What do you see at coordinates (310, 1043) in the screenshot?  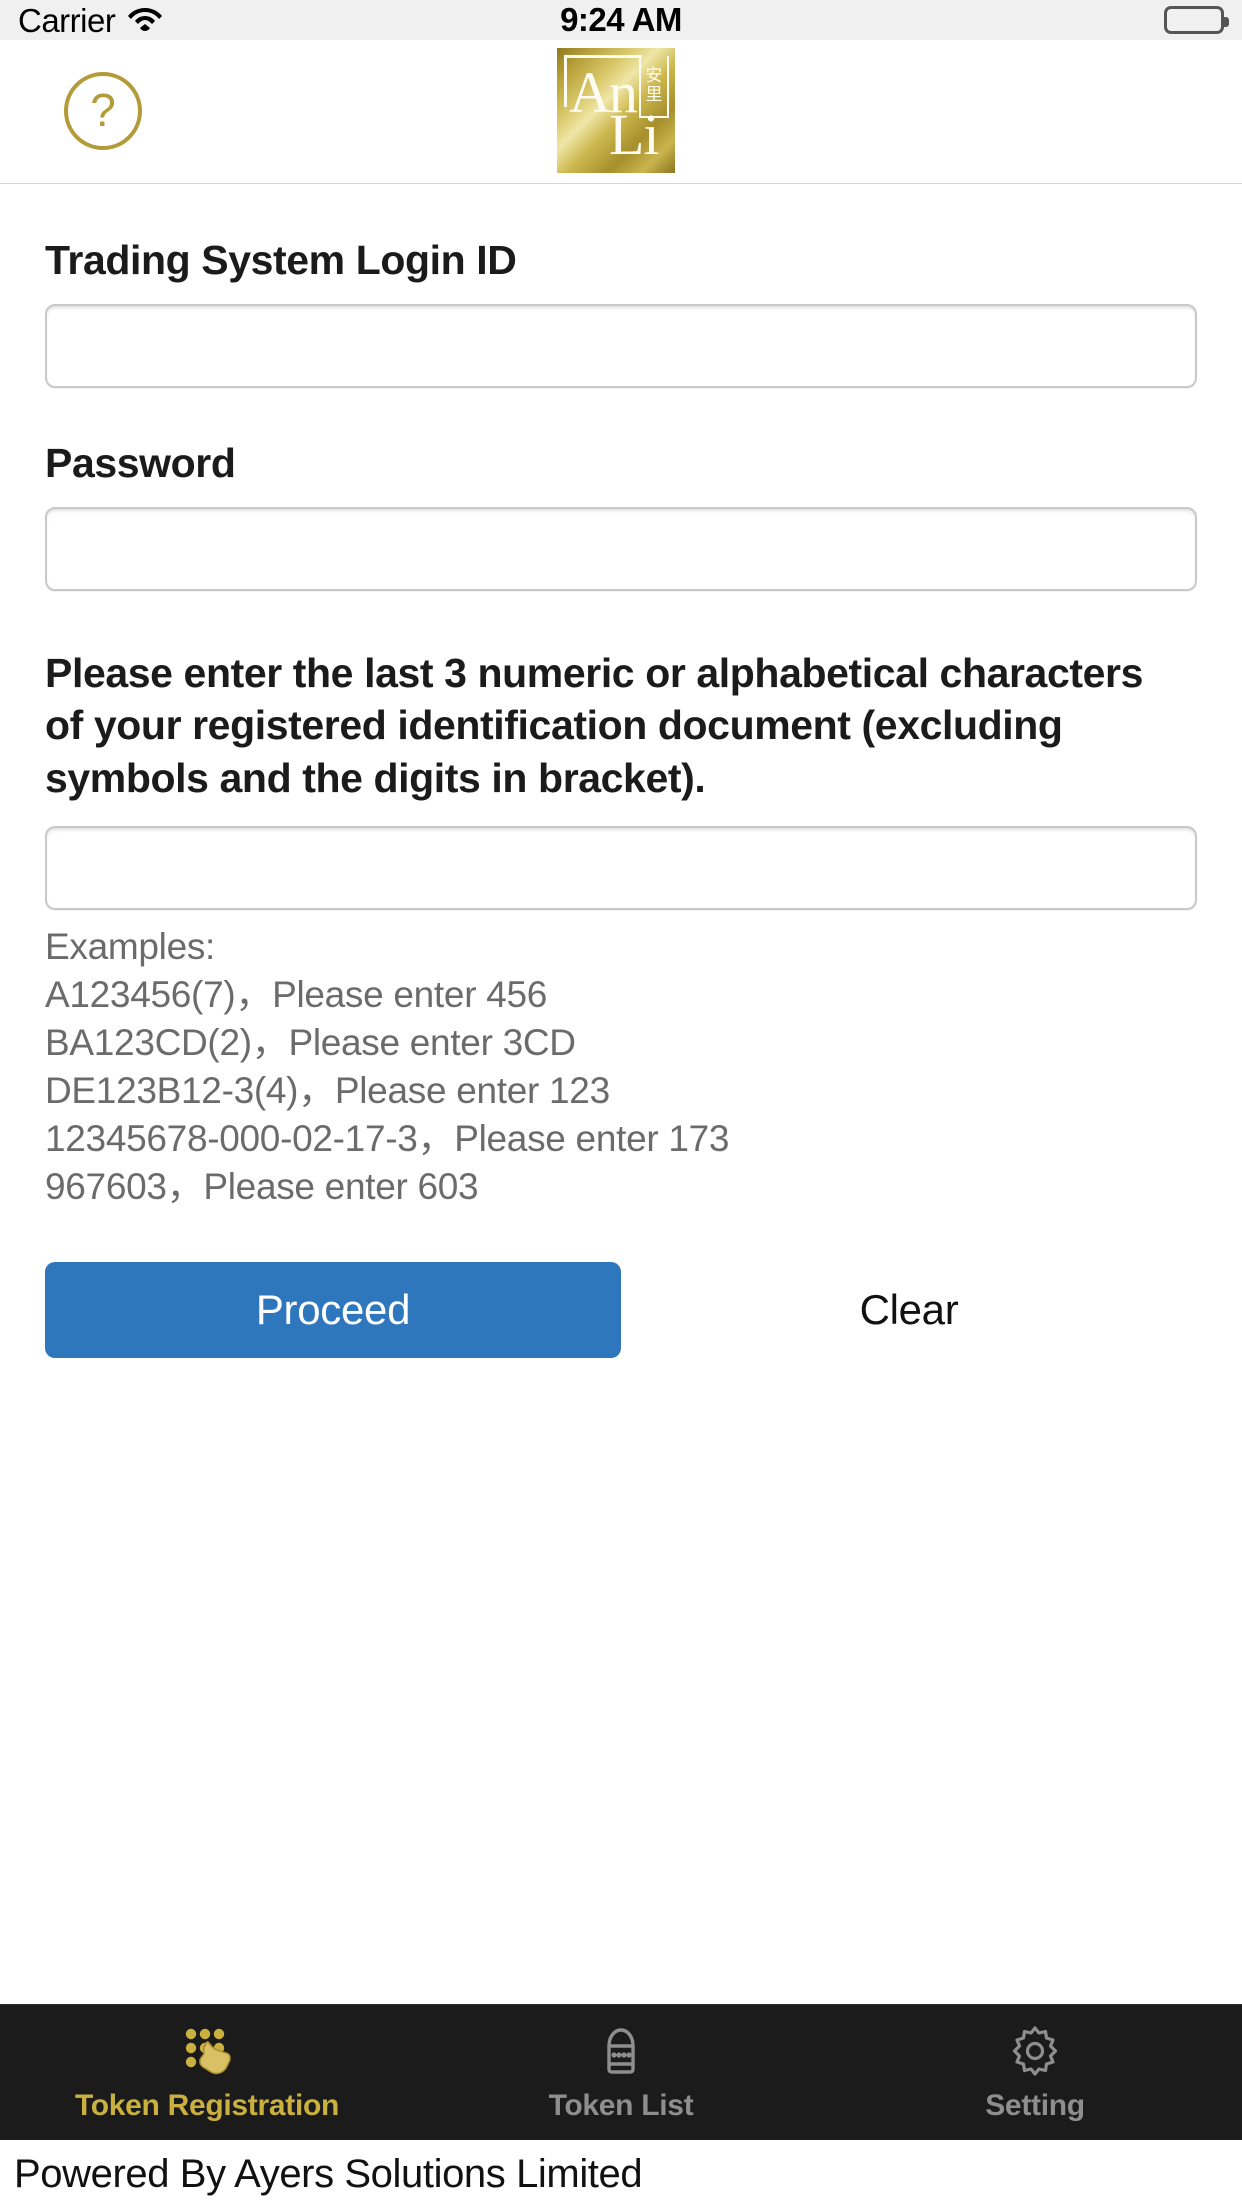 I see `example-line: BA123CD(2)，Please enter 3CD` at bounding box center [310, 1043].